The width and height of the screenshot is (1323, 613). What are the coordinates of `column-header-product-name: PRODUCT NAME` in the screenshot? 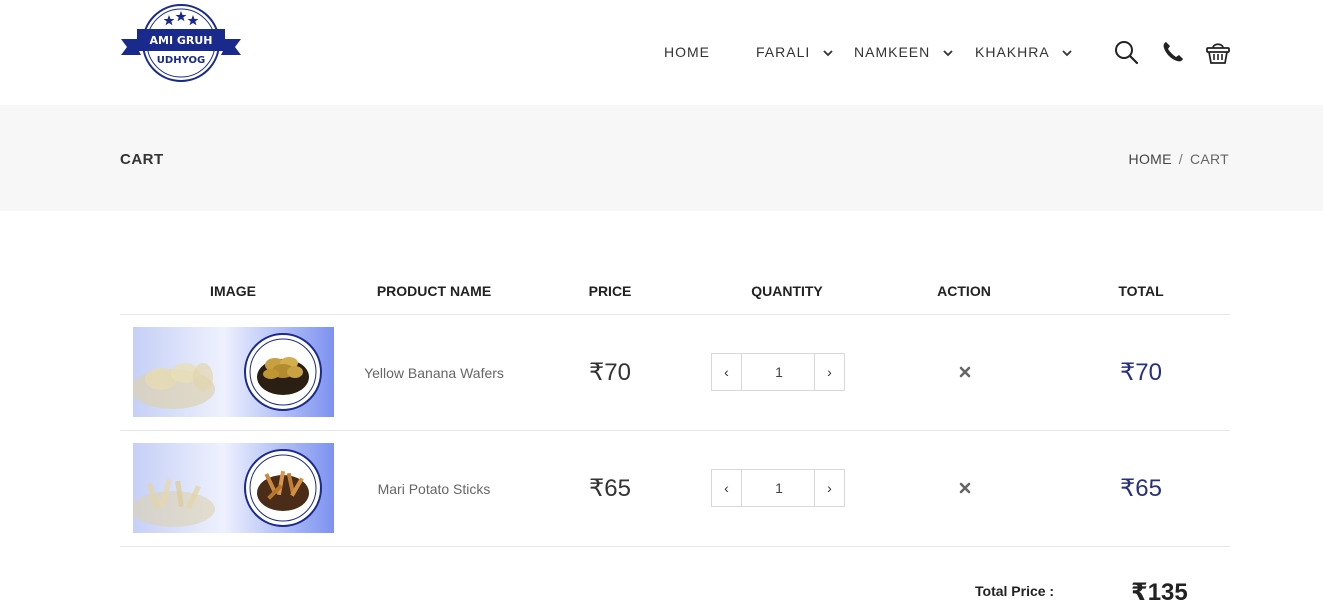 It's located at (434, 291).